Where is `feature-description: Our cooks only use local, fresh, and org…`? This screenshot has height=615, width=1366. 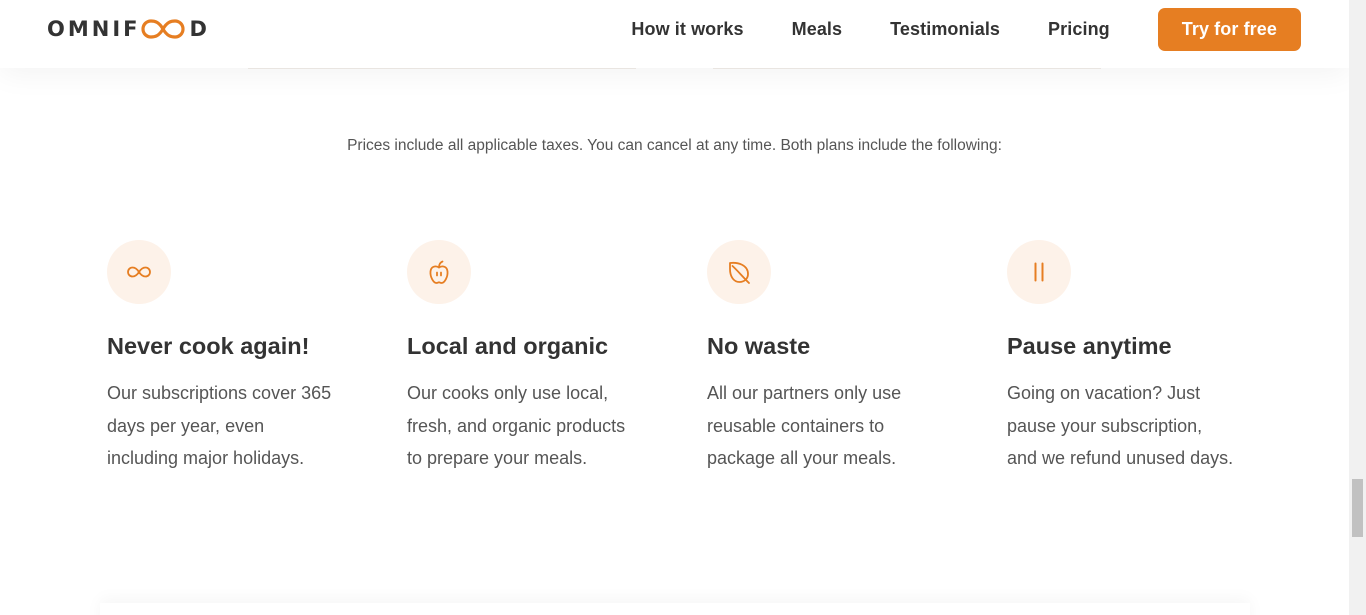 feature-description: Our cooks only use local, fresh, and org… is located at coordinates (537, 426).